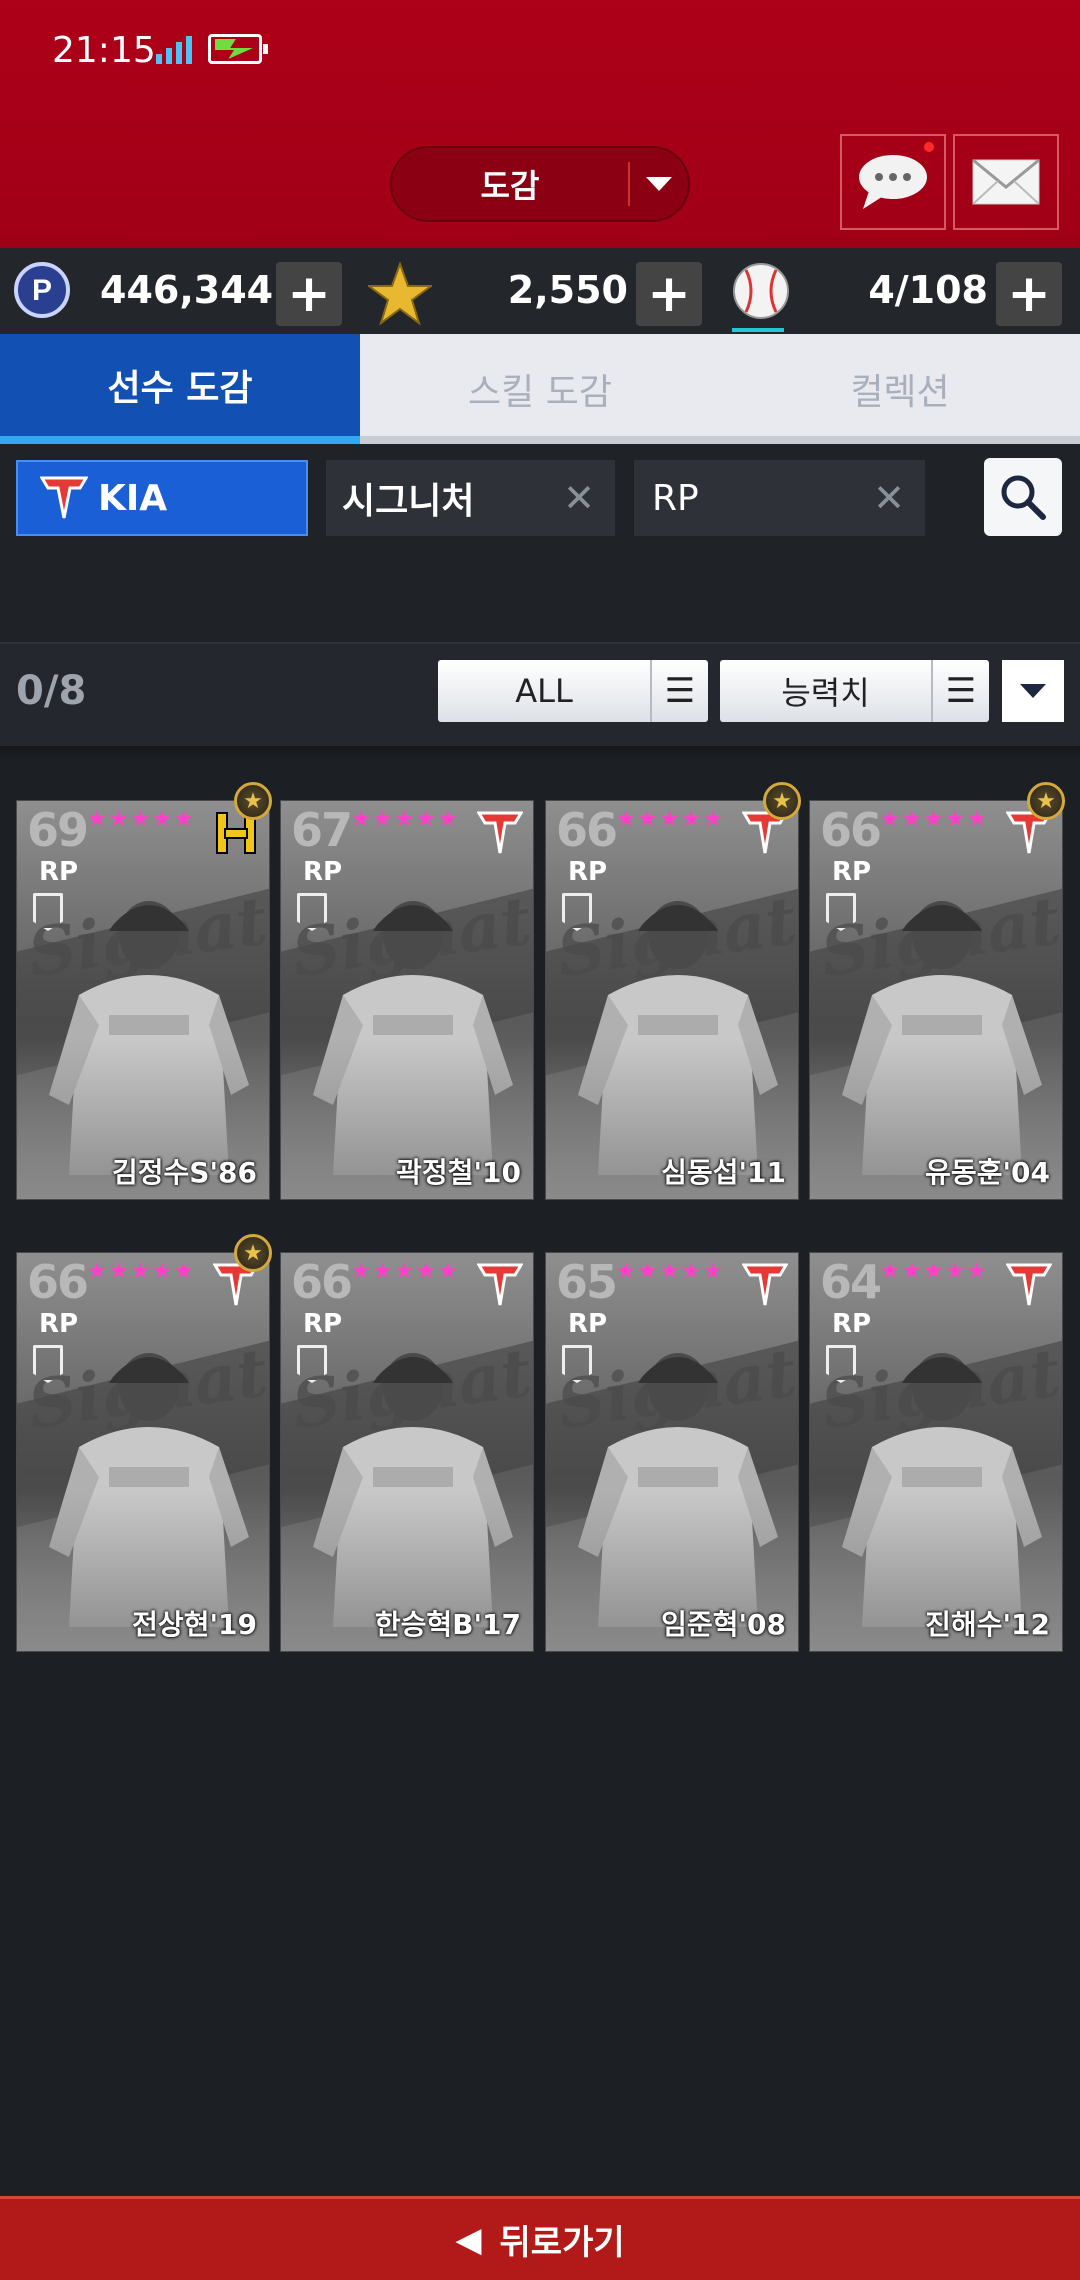 The height and width of the screenshot is (2280, 1080). What do you see at coordinates (458, 1172) in the screenshot?
I see `card-player-name: 곽정철'10` at bounding box center [458, 1172].